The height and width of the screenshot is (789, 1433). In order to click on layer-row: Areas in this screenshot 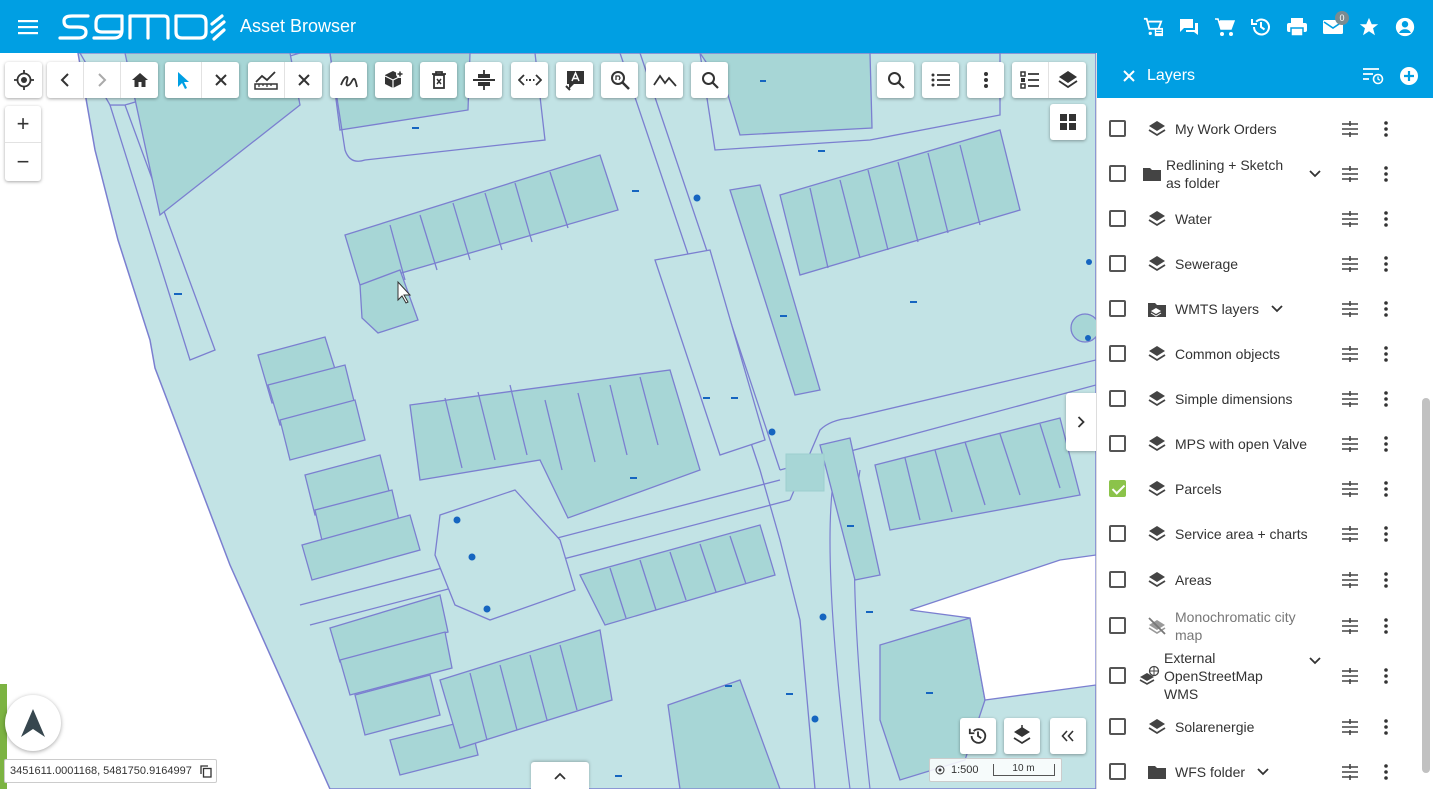, I will do `click(1259, 579)`.